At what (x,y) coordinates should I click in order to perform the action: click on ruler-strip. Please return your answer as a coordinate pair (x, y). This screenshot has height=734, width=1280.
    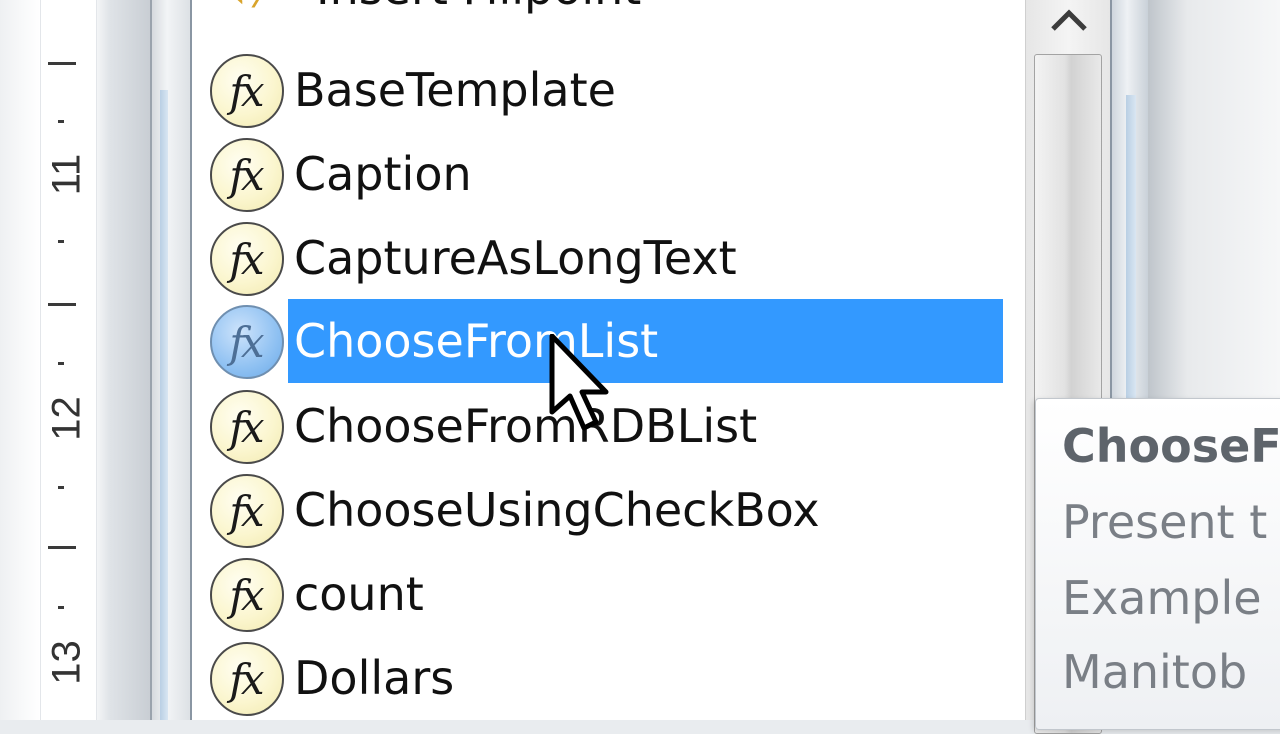
    Looking at the image, I should click on (68, 360).